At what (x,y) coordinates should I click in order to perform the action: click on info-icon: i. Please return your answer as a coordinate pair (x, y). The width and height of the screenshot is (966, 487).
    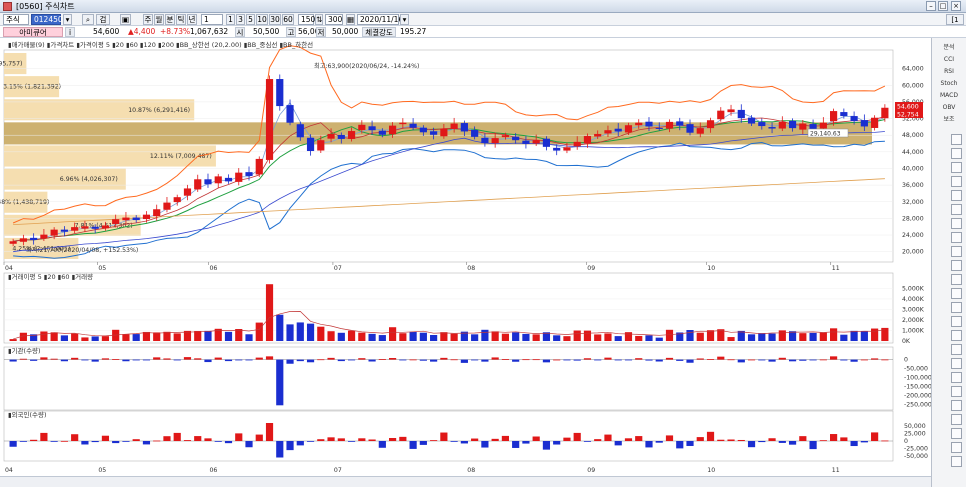
    Looking at the image, I should click on (70, 32).